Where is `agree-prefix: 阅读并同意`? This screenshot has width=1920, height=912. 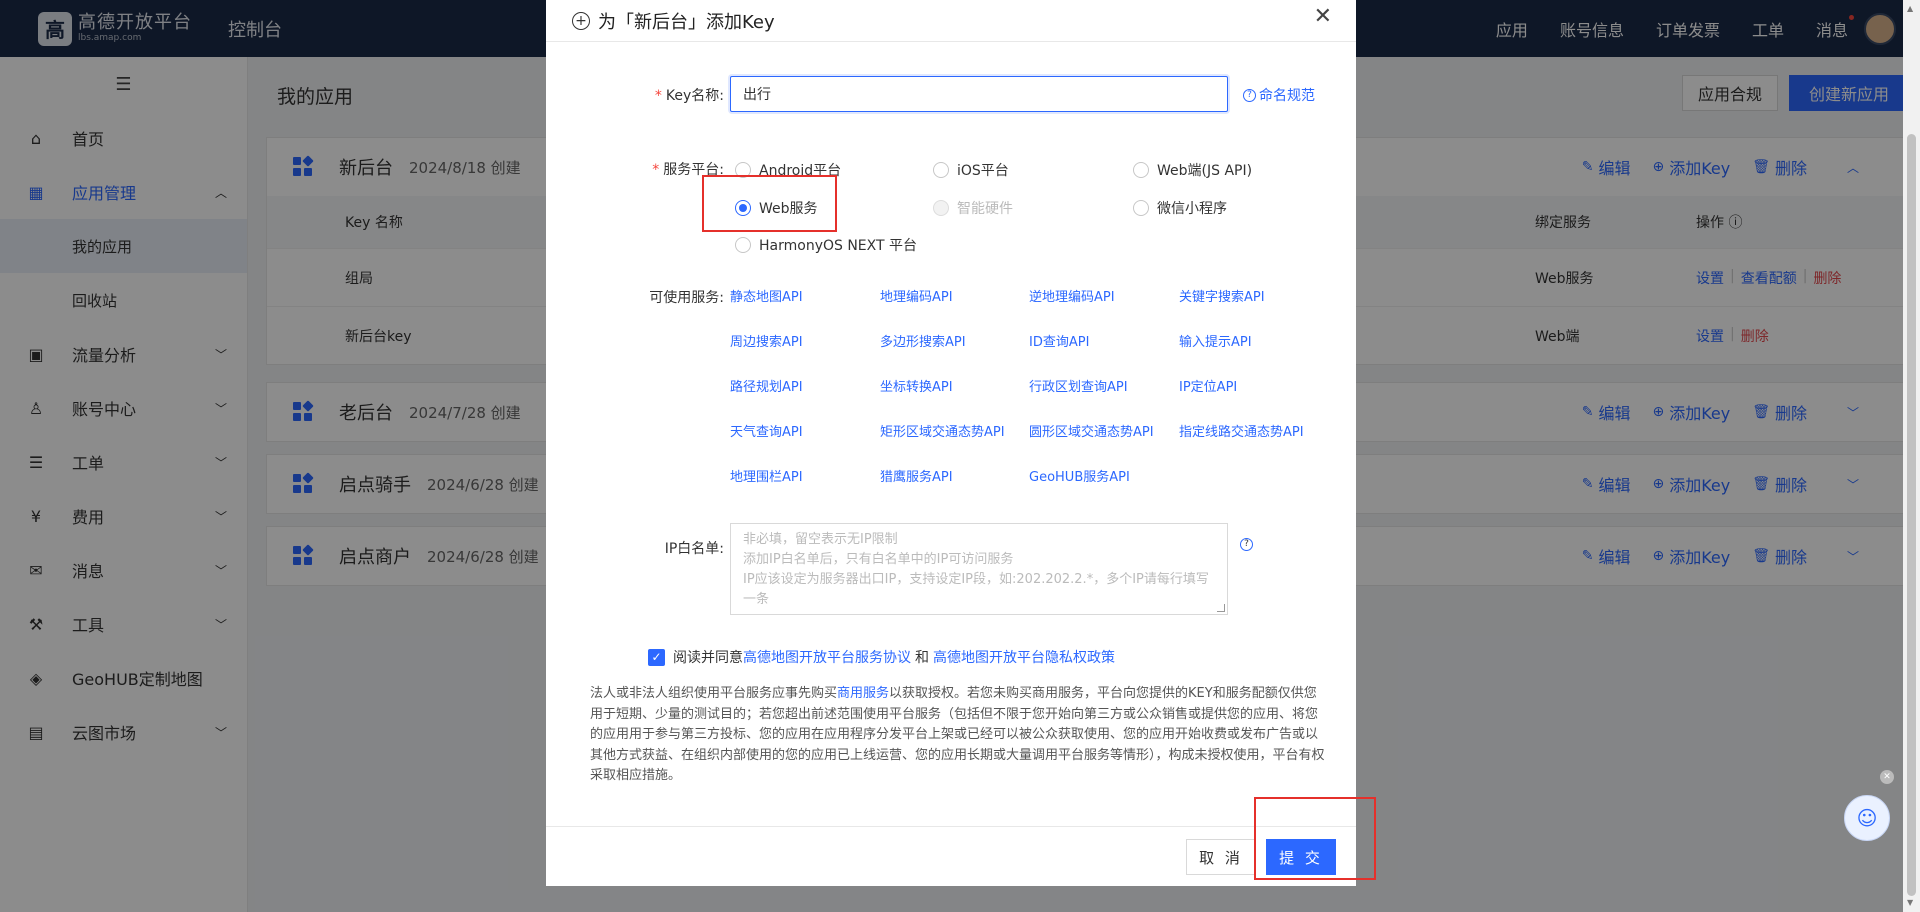 agree-prefix: 阅读并同意 is located at coordinates (708, 658).